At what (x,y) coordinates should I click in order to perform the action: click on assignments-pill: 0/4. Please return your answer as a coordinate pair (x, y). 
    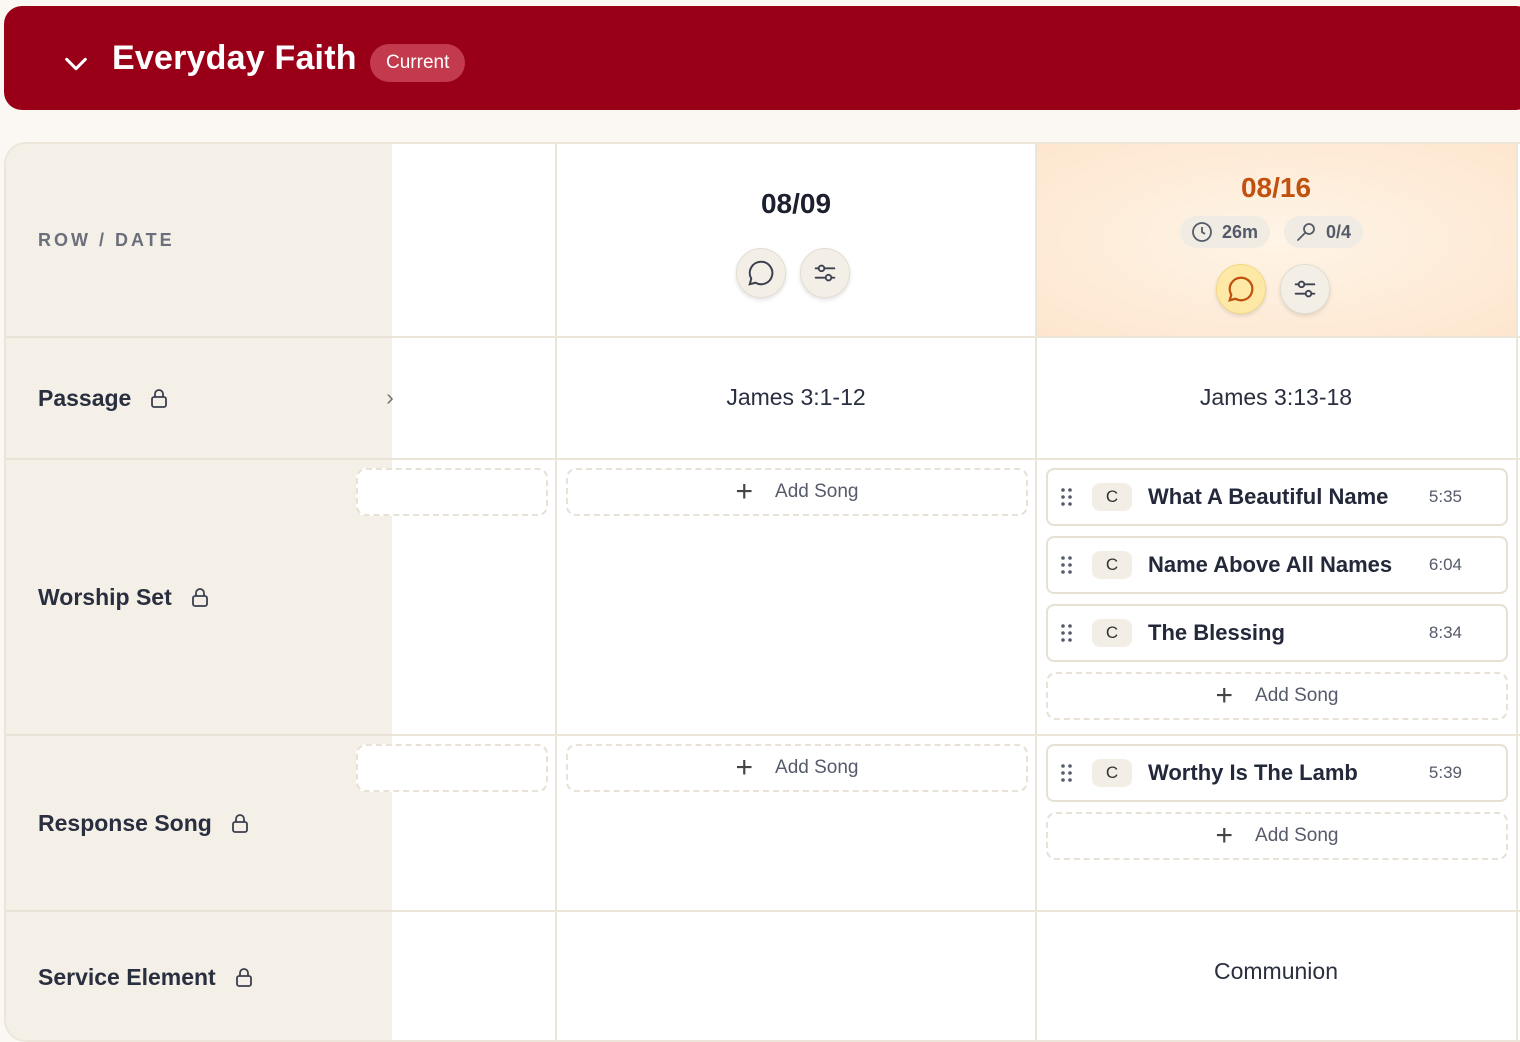
    Looking at the image, I should click on (1324, 232).